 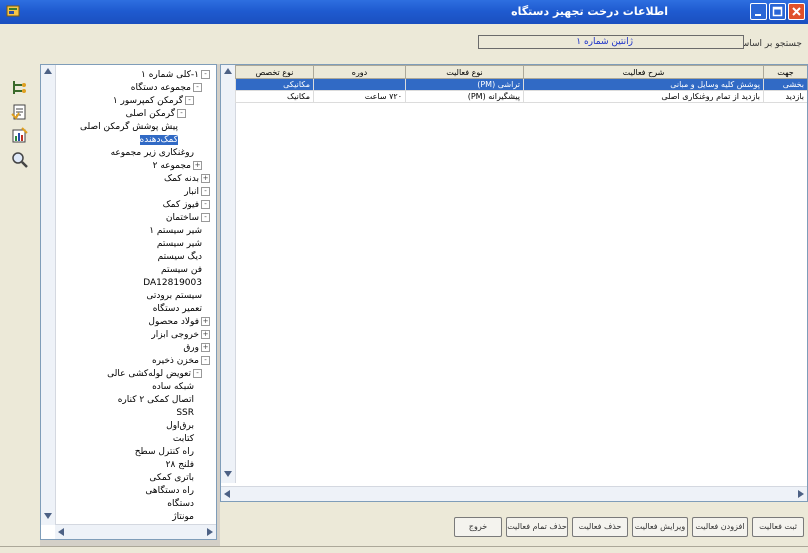 I want to click on tree-item: -۱-کلی شماره ۱, so click(x=175, y=75).